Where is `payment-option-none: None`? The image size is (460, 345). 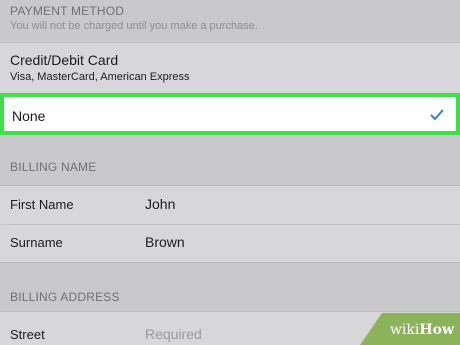
payment-option-none: None is located at coordinates (230, 114).